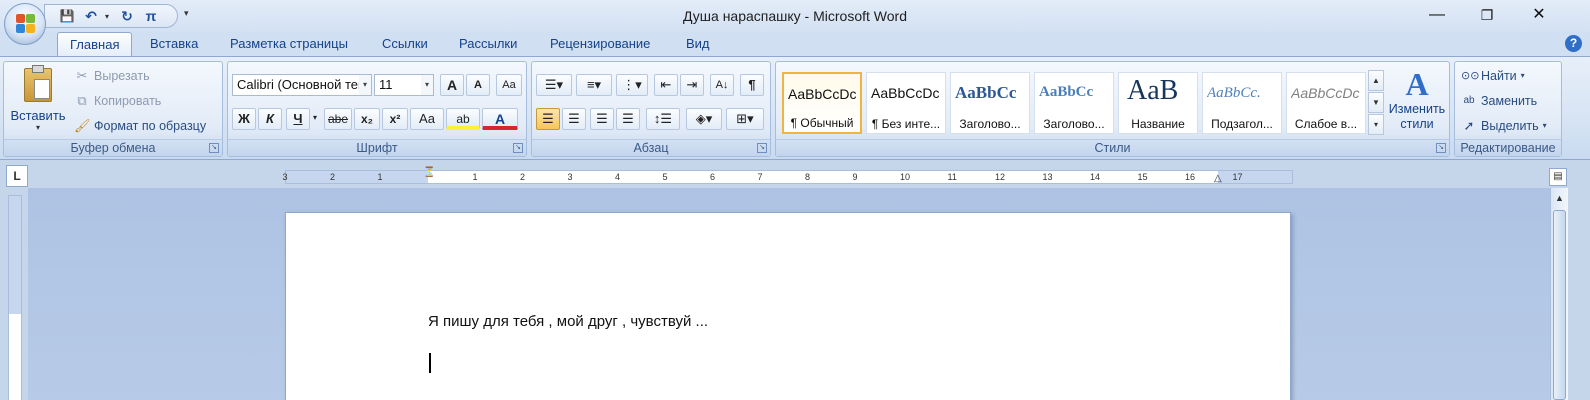 This screenshot has height=400, width=1590. I want to click on tab-insert: Вставка, so click(174, 44).